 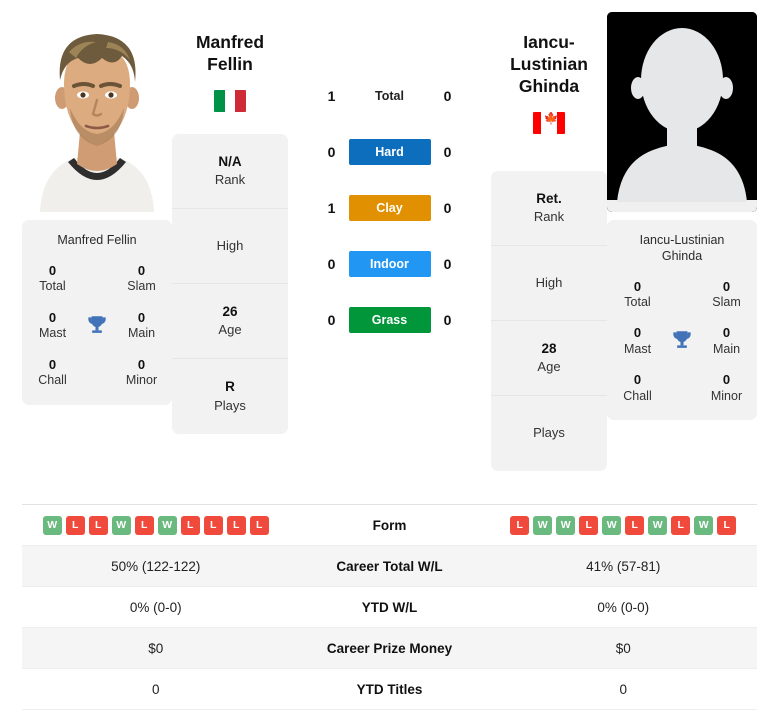 I want to click on right-plays-row: Plays, so click(x=549, y=433).